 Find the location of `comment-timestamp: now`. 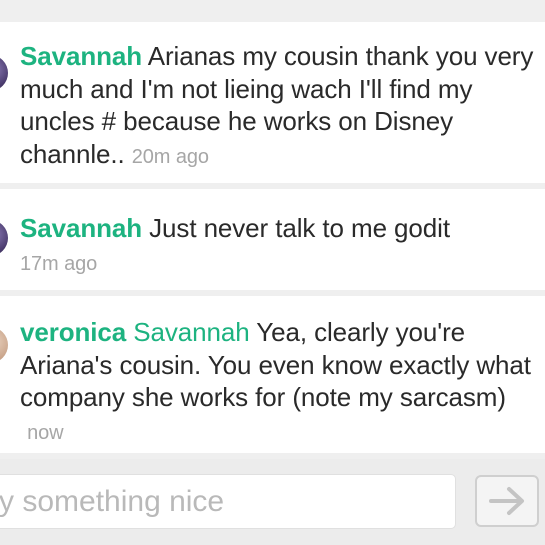

comment-timestamp: now is located at coordinates (45, 432).